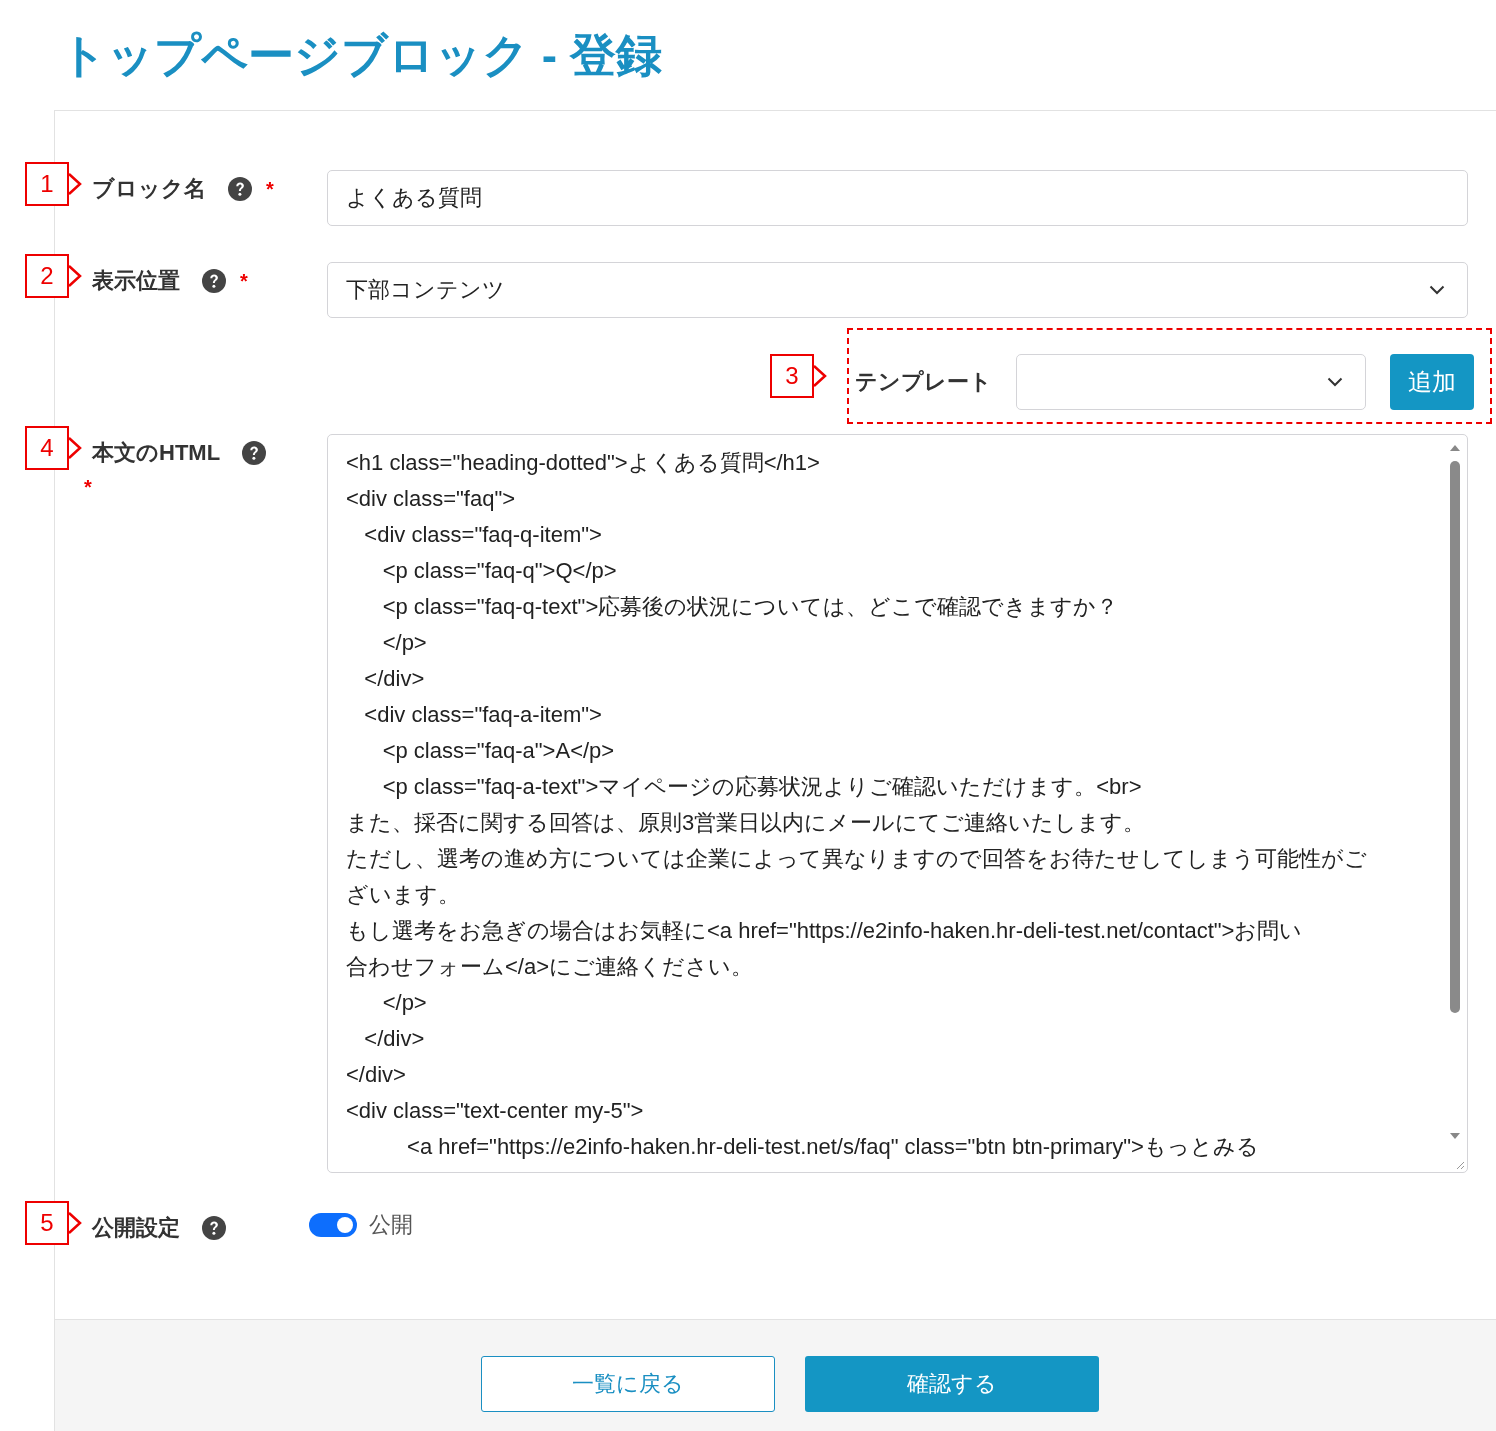  Describe the element at coordinates (762, 787) in the screenshot. I see `code-line: <p class="faq-a-text">マイページの応募状況よりご確認いただけます。<br>` at that location.